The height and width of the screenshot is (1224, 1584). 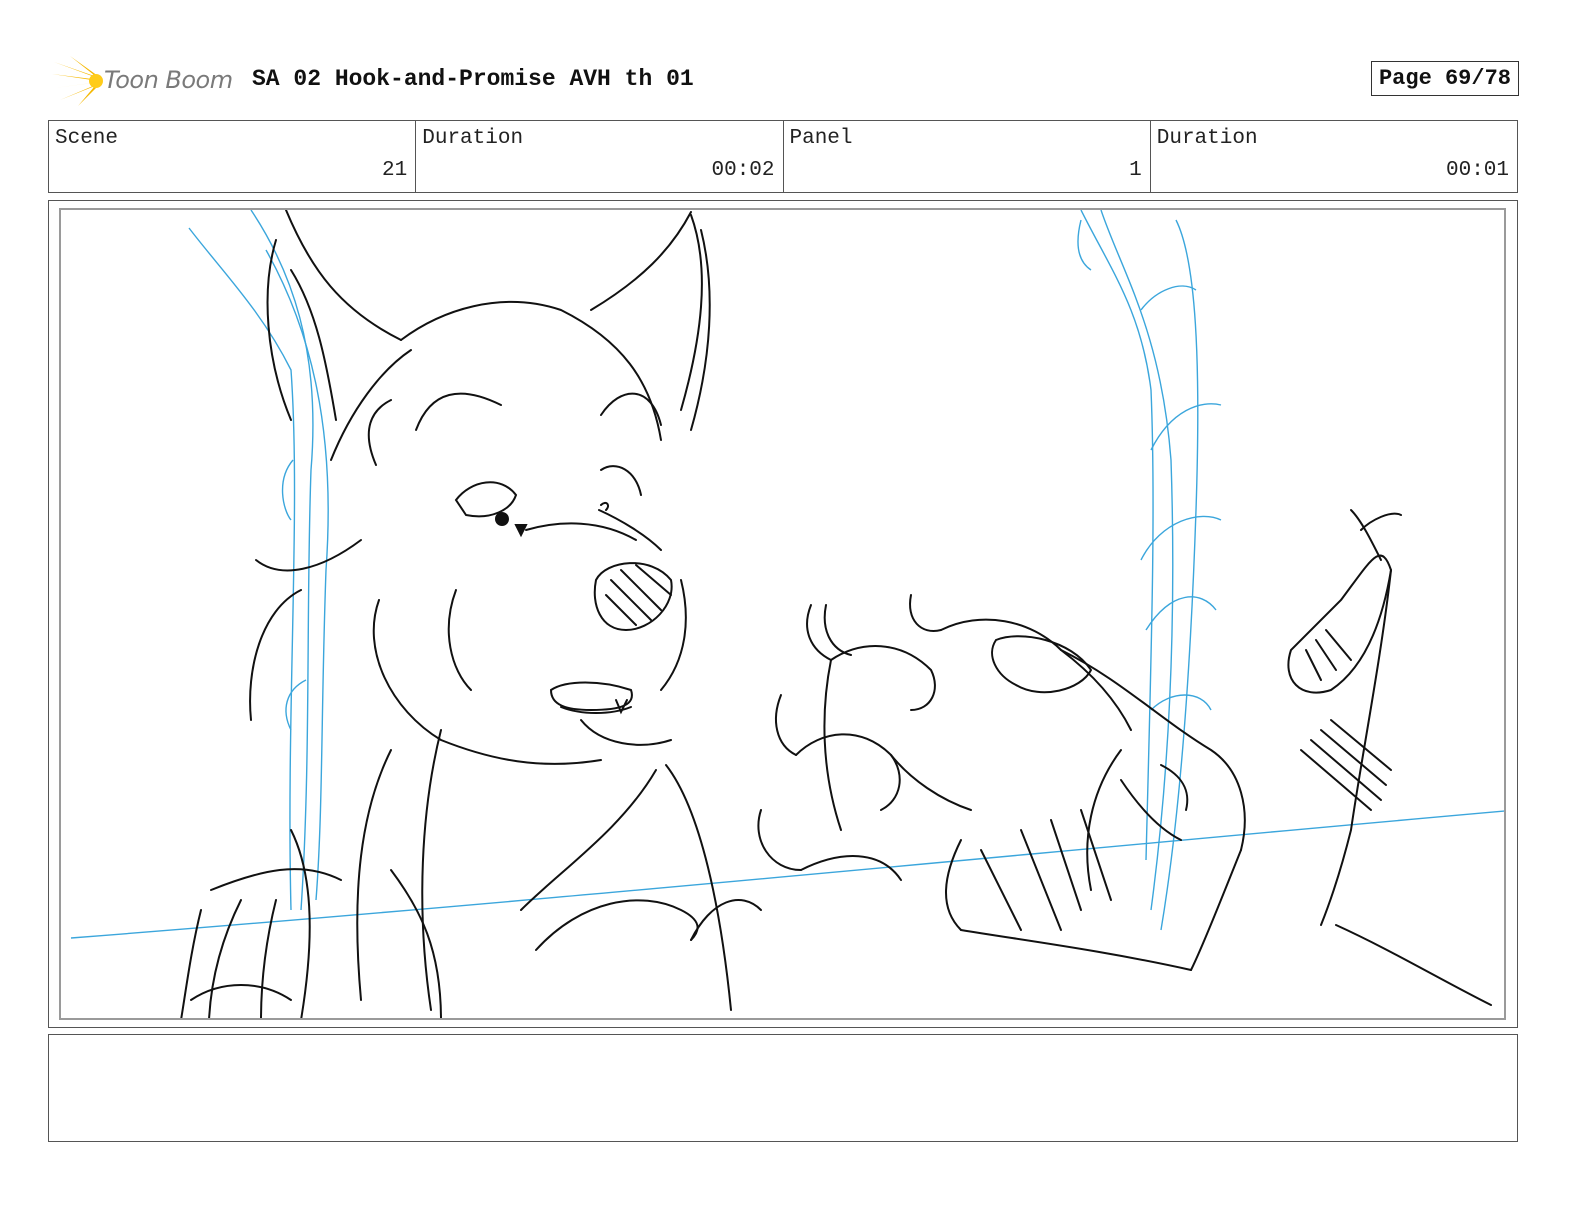 I want to click on scene-duration-label: Duration, so click(x=473, y=138).